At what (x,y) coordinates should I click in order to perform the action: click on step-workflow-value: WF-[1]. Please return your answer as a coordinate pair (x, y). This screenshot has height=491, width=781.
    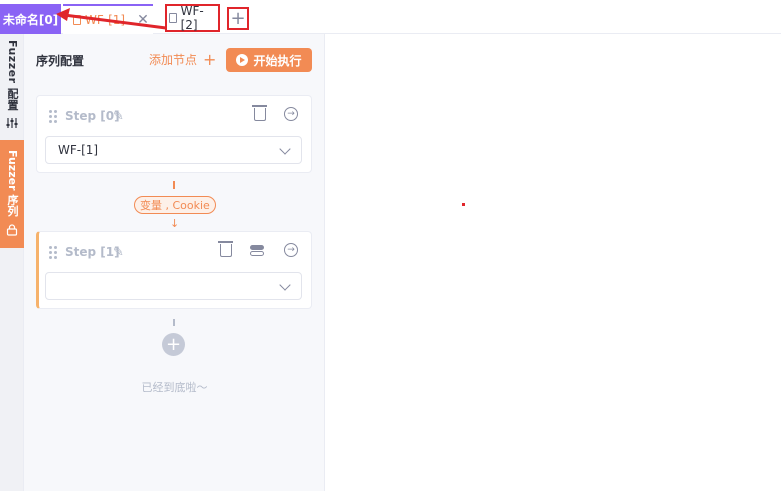
    Looking at the image, I should click on (78, 150).